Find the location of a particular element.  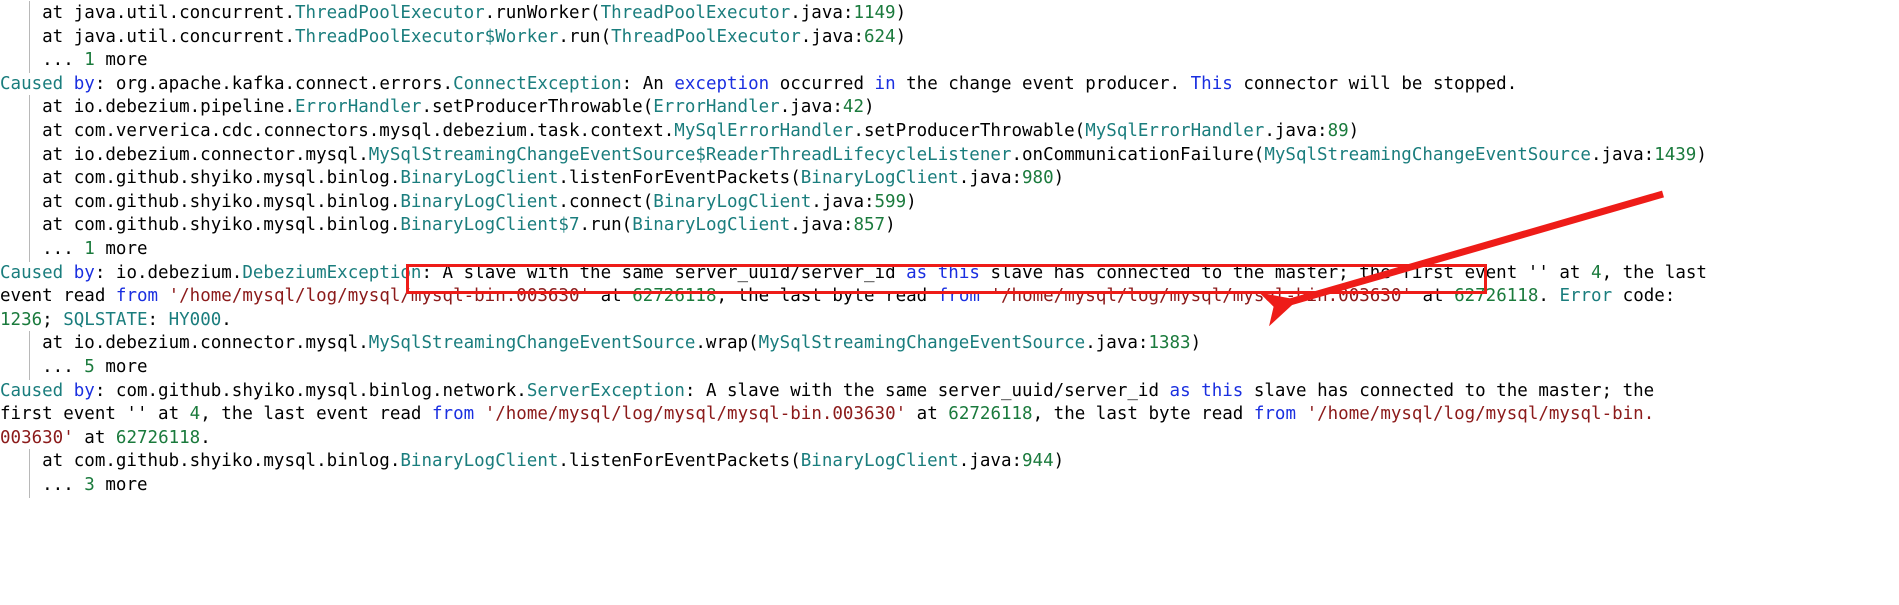

log-token-str: 003630' is located at coordinates (37, 437).